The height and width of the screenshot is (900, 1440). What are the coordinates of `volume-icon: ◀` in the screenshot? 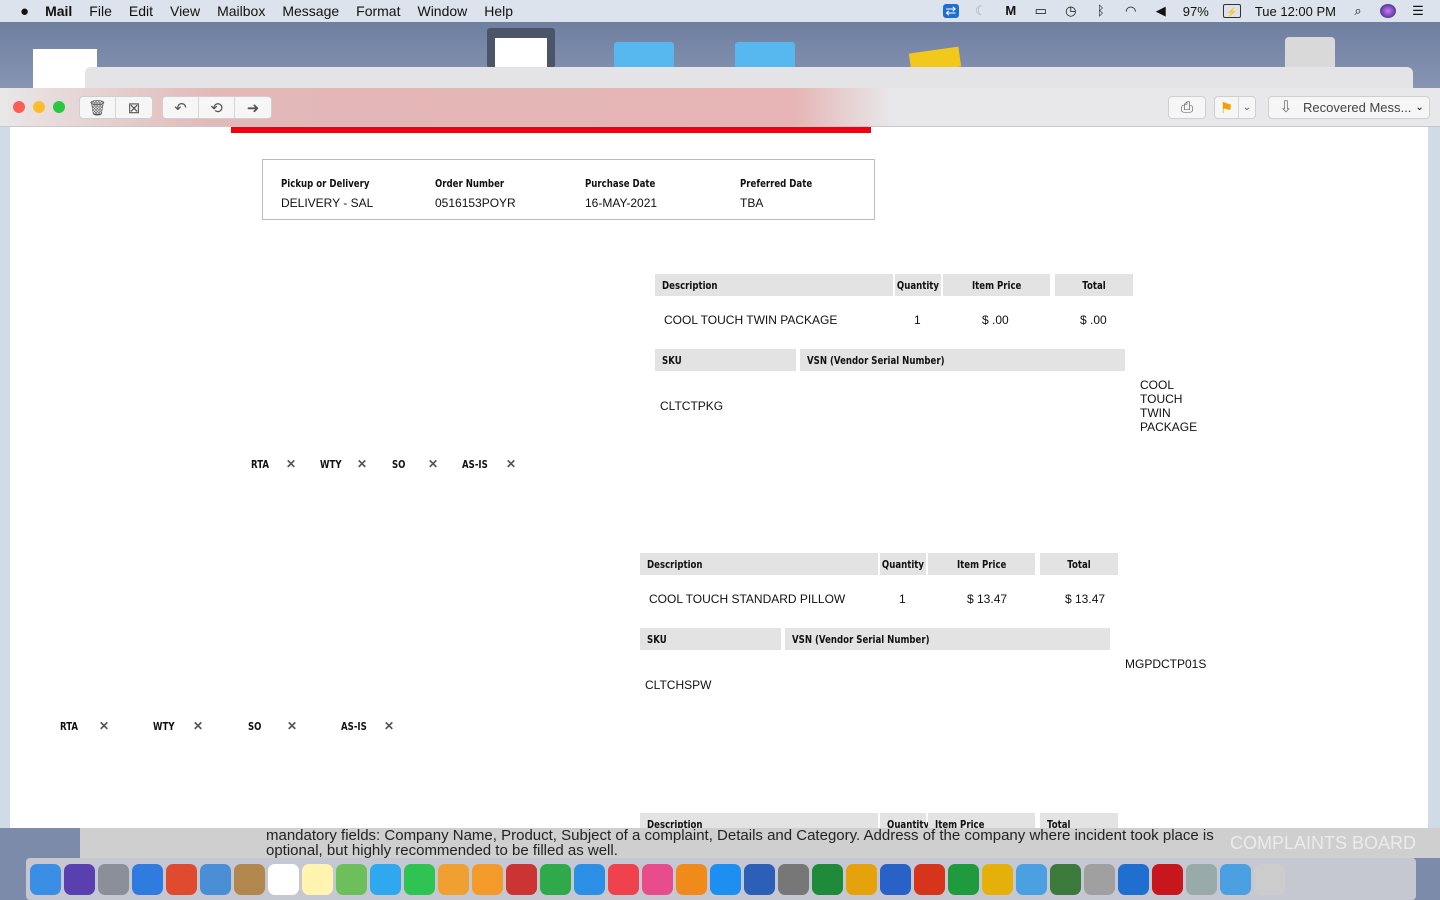 It's located at (1161, 11).